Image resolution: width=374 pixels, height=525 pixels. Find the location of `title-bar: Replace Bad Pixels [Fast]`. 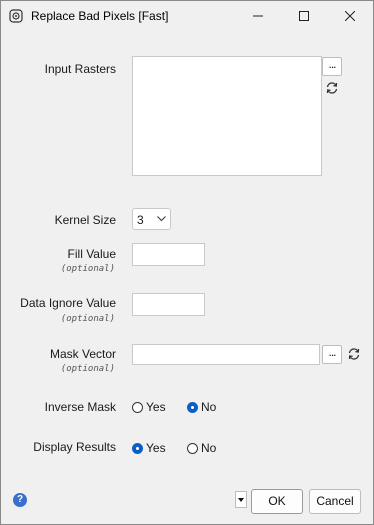

title-bar: Replace Bad Pixels [Fast] is located at coordinates (187, 16).